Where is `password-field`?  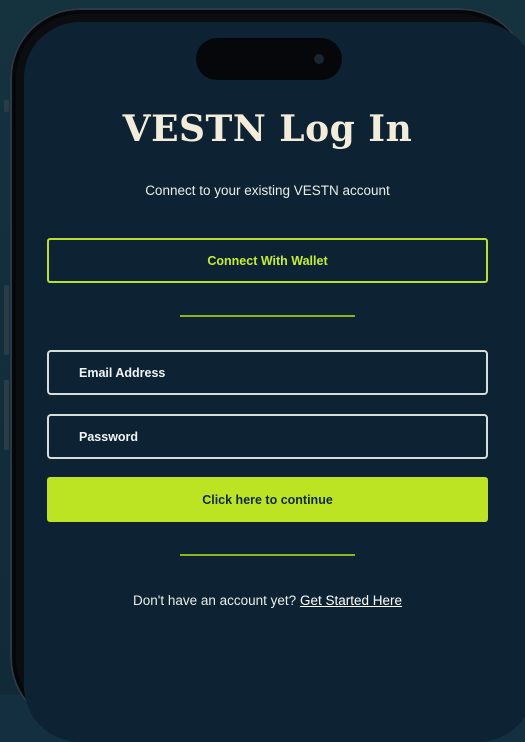
password-field is located at coordinates (267, 436).